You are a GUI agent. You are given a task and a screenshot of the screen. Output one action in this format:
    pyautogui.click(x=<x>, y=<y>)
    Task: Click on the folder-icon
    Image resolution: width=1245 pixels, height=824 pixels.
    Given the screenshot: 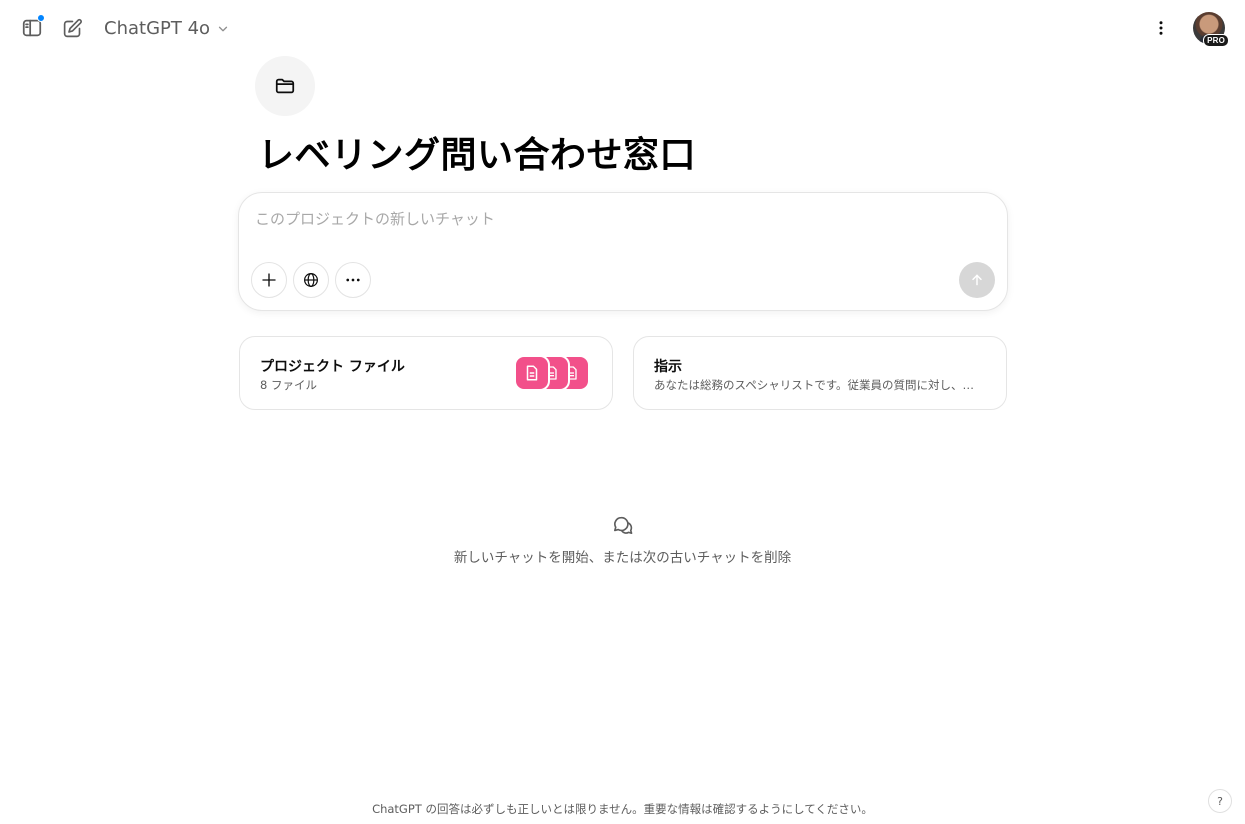 What is the action you would take?
    pyautogui.click(x=285, y=86)
    